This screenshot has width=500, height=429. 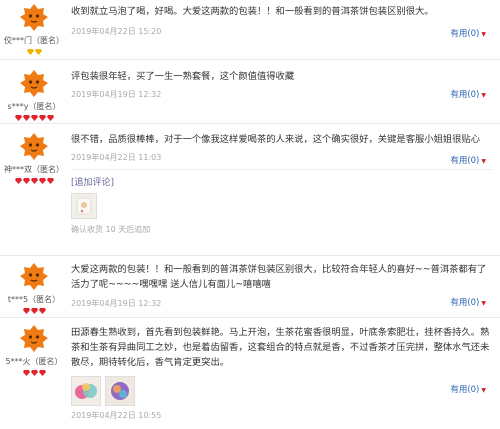 I want to click on review-date: 2019年04月22日 10:55, so click(x=116, y=415).